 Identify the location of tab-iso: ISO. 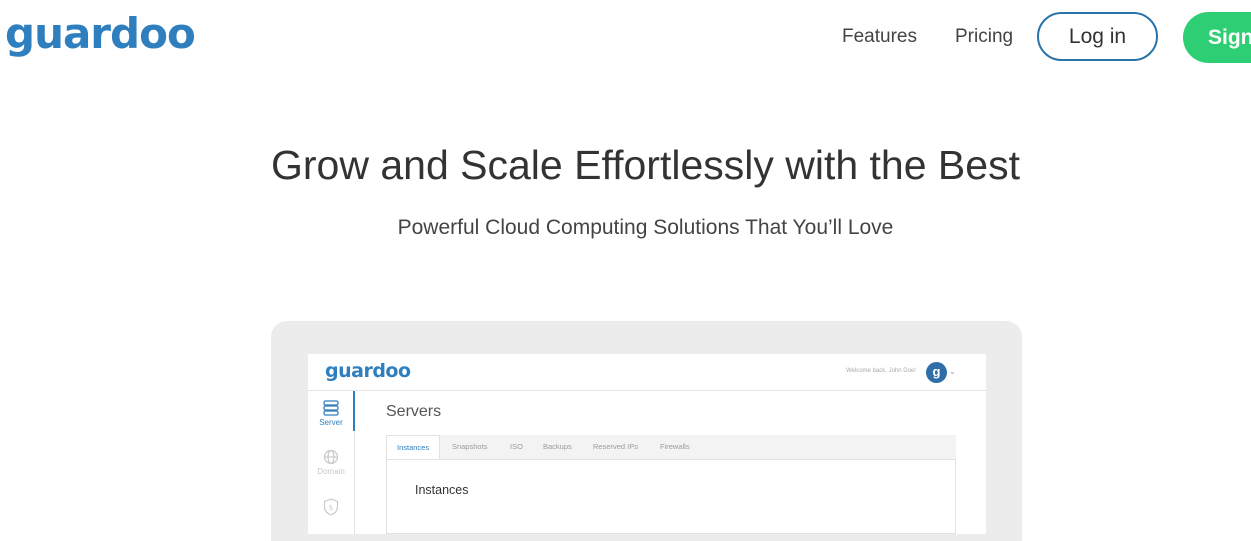
(516, 446).